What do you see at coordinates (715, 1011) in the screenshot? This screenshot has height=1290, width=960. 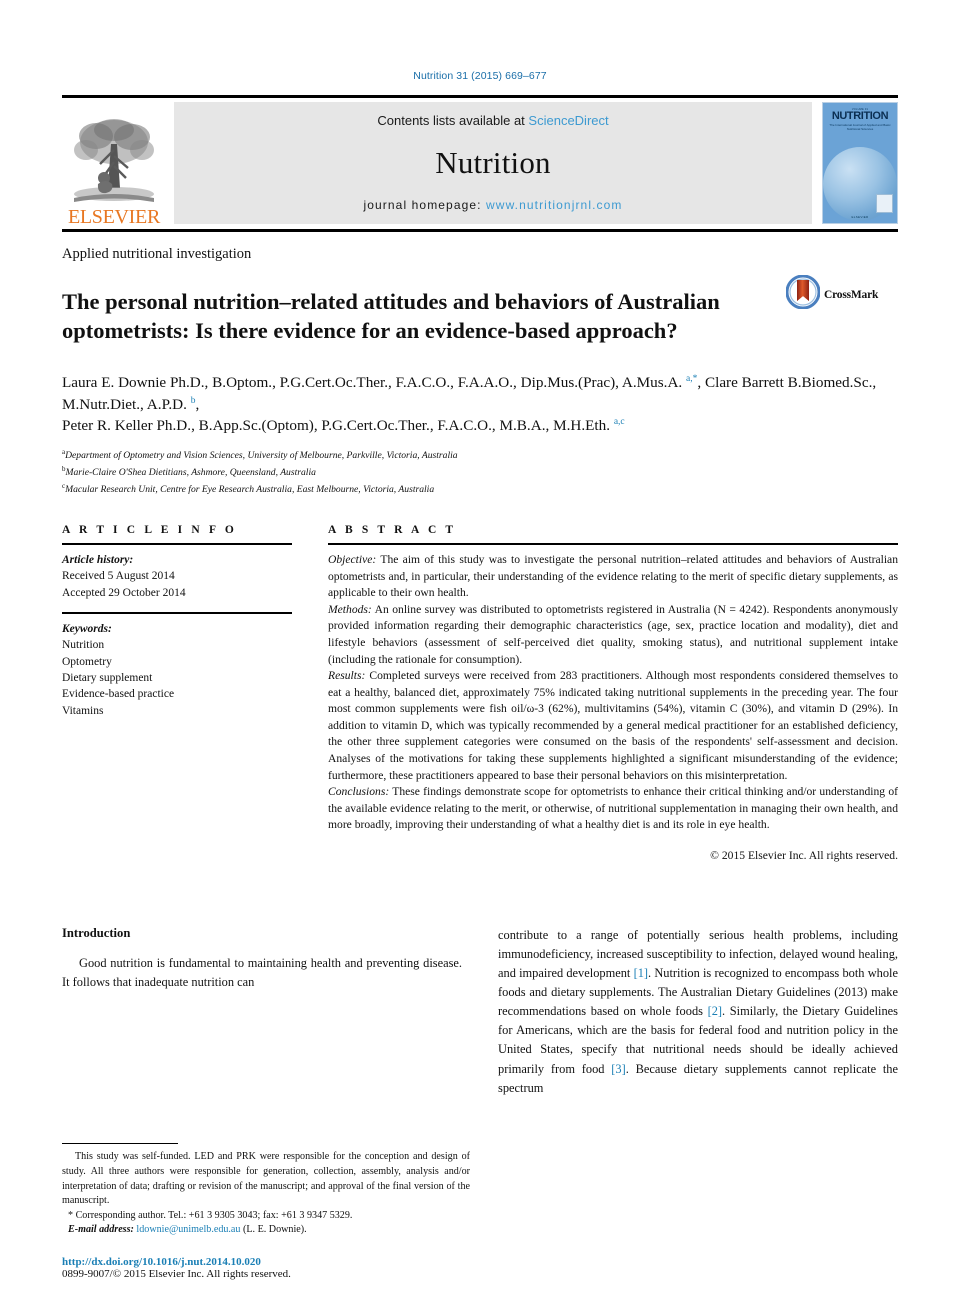 I see `citation-link: [2]` at bounding box center [715, 1011].